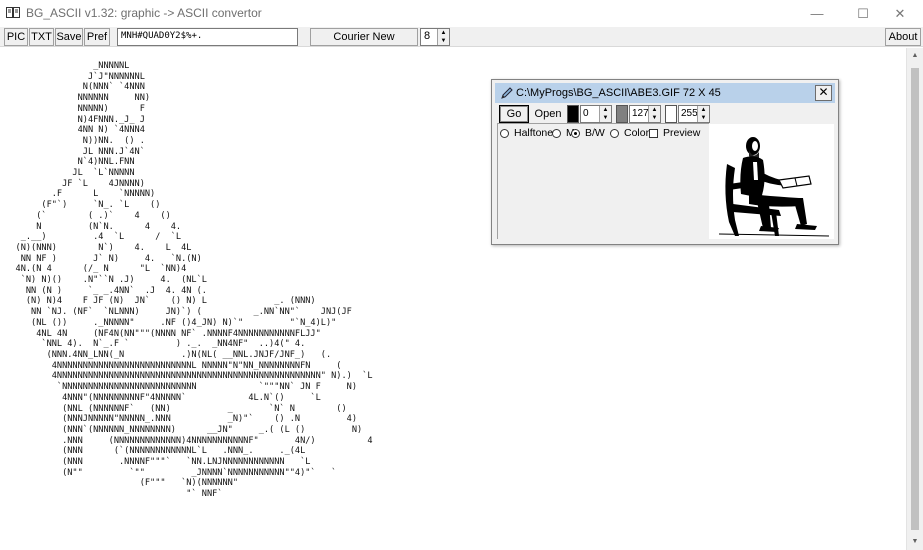 The image size is (923, 550). I want to click on white-level-stepper: 255 ▲ ▼, so click(694, 114).